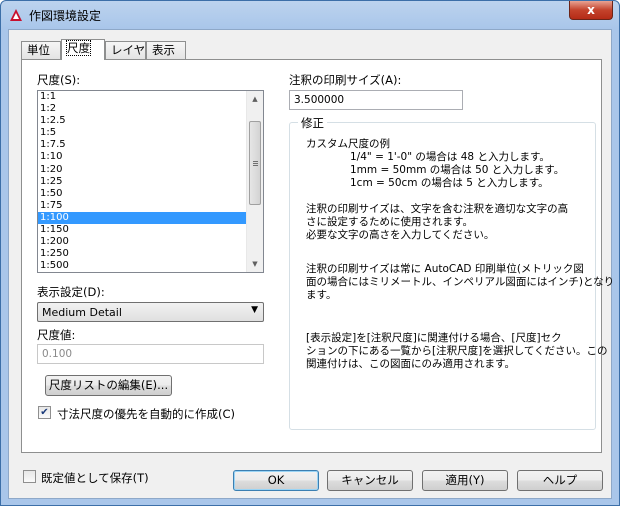  I want to click on tab-units: 単位, so click(41, 50).